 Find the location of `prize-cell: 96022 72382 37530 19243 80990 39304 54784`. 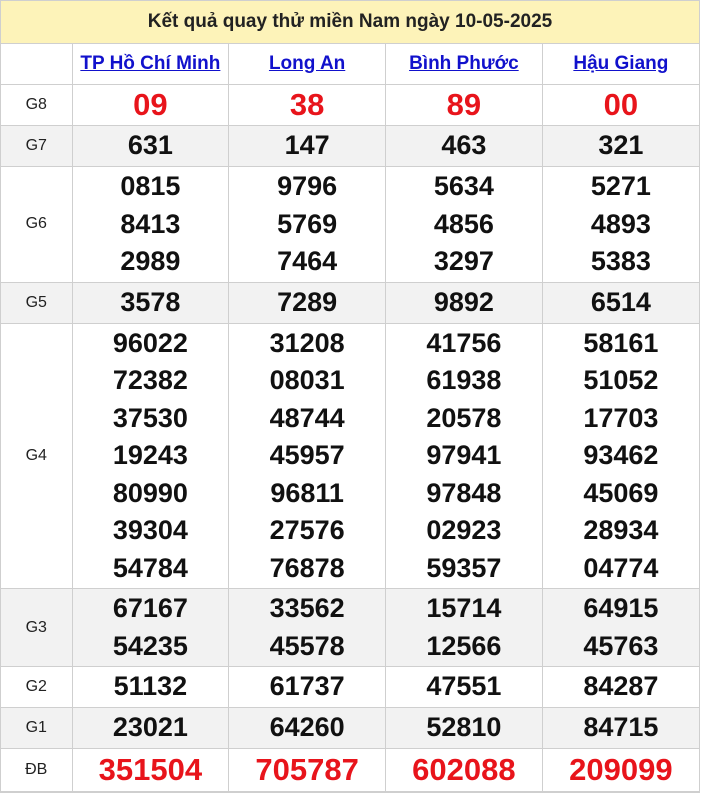

prize-cell: 96022 72382 37530 19243 80990 39304 54784 is located at coordinates (150, 455).